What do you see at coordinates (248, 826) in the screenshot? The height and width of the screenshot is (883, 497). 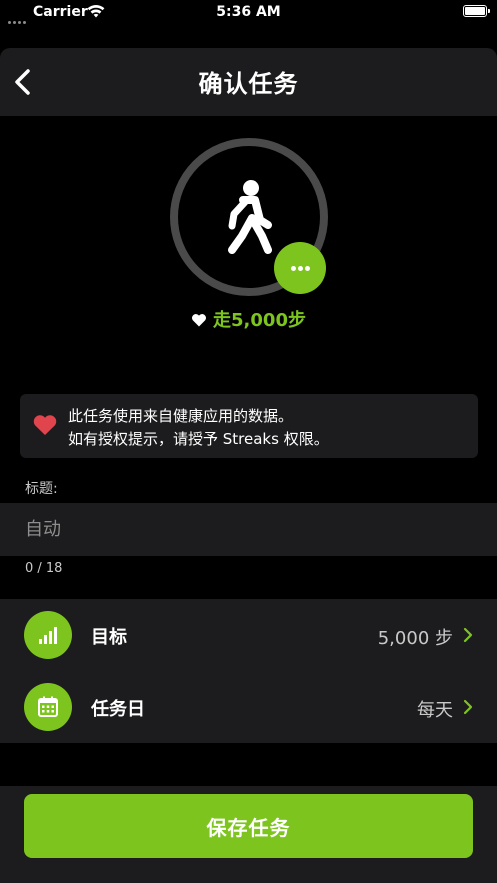 I see `save-task-button: 保存任务` at bounding box center [248, 826].